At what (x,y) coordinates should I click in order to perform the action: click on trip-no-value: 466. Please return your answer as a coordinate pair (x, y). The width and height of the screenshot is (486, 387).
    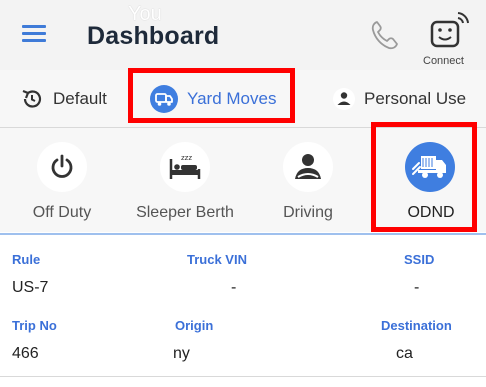
    Looking at the image, I should click on (25, 353).